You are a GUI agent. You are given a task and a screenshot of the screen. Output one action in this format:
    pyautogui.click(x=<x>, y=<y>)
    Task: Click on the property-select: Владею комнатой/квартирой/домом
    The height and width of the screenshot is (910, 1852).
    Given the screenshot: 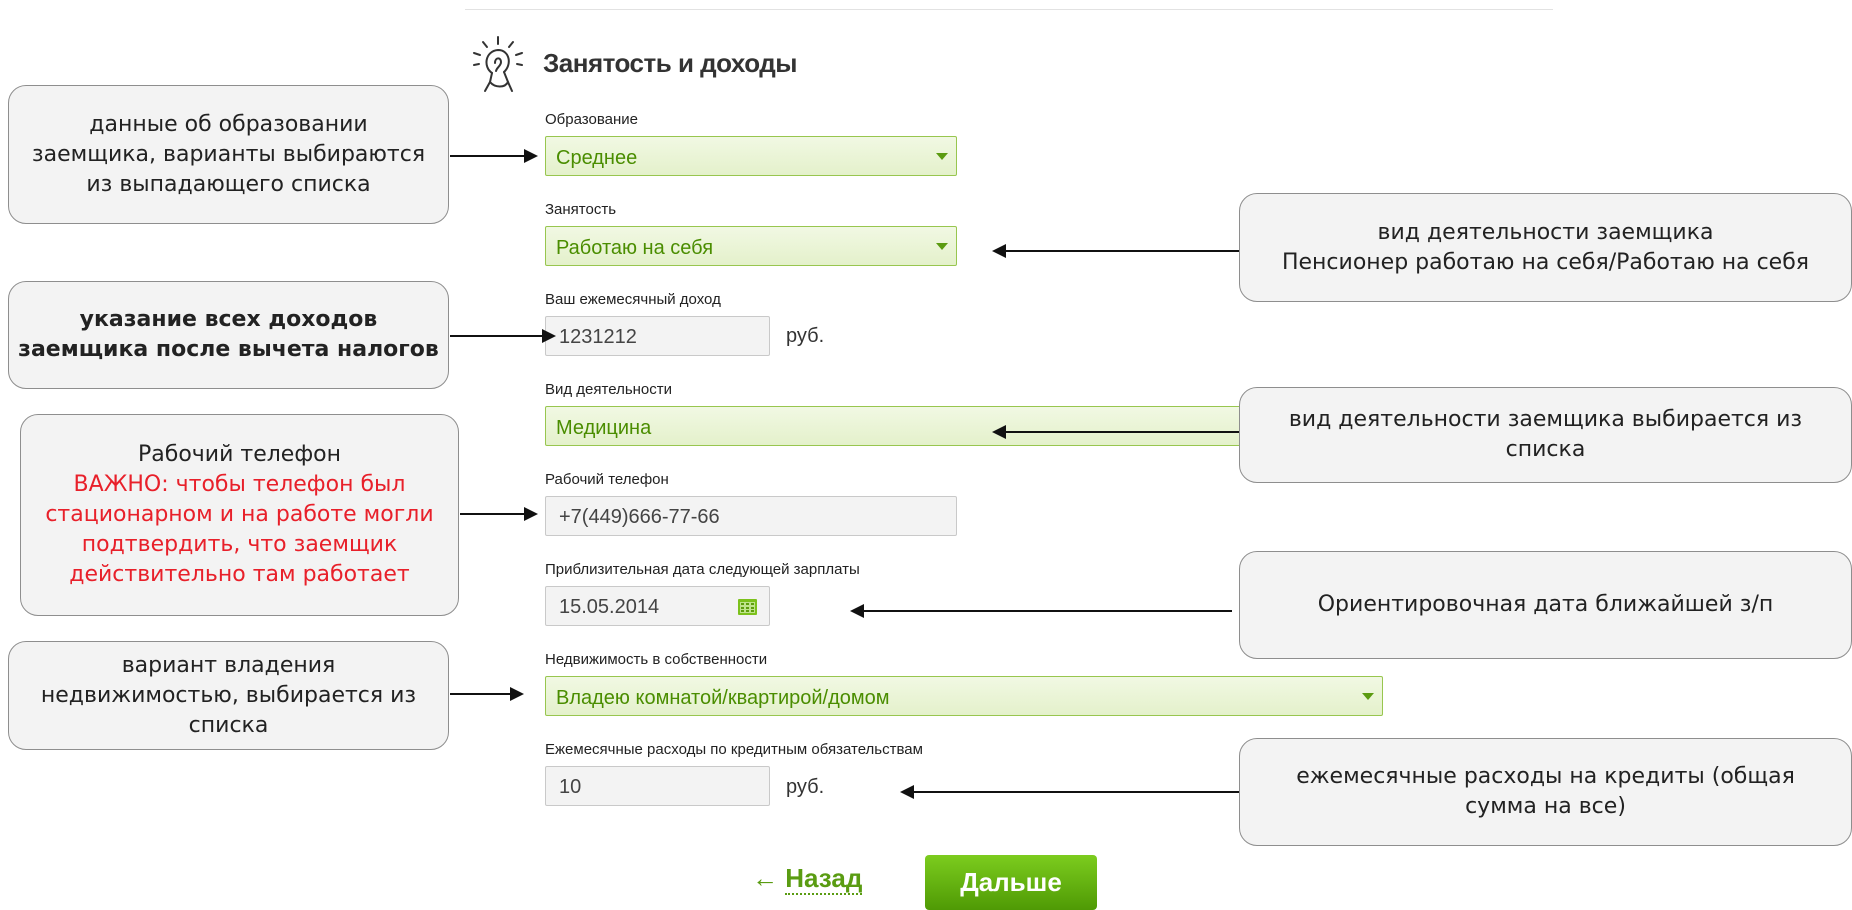 What is the action you would take?
    pyautogui.click(x=964, y=696)
    